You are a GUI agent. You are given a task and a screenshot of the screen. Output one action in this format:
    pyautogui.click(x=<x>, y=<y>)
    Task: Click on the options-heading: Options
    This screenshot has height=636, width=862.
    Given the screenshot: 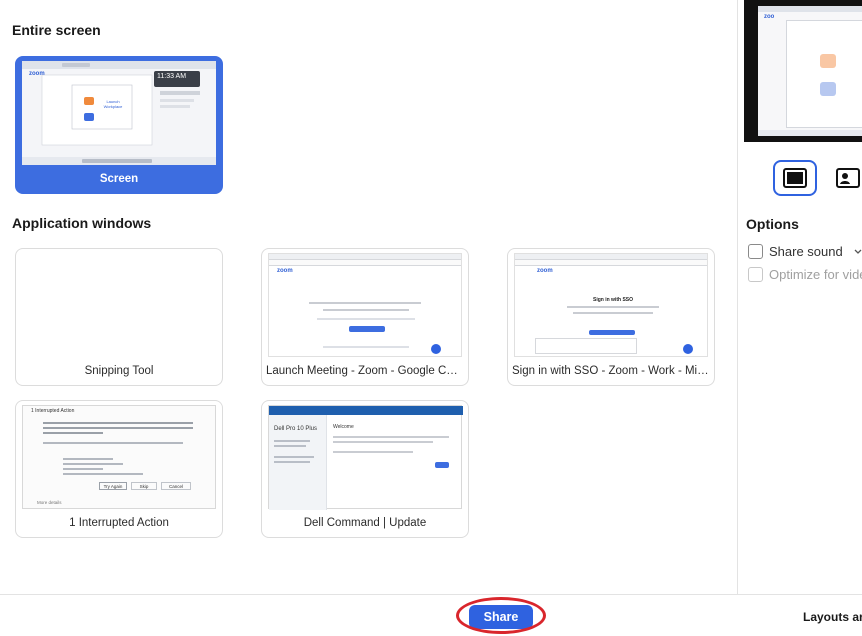 What is the action you would take?
    pyautogui.click(x=772, y=224)
    